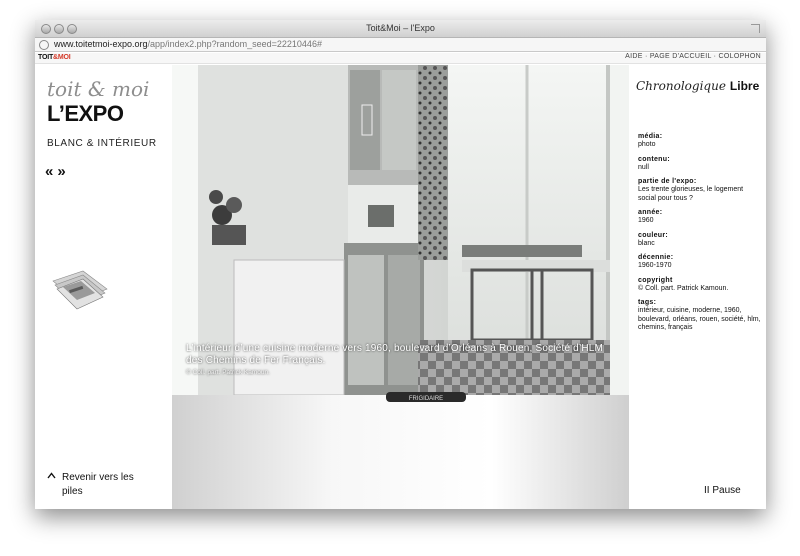 This screenshot has height=556, width=800. What do you see at coordinates (700, 141) in the screenshot?
I see `metadata-item: média: photo` at bounding box center [700, 141].